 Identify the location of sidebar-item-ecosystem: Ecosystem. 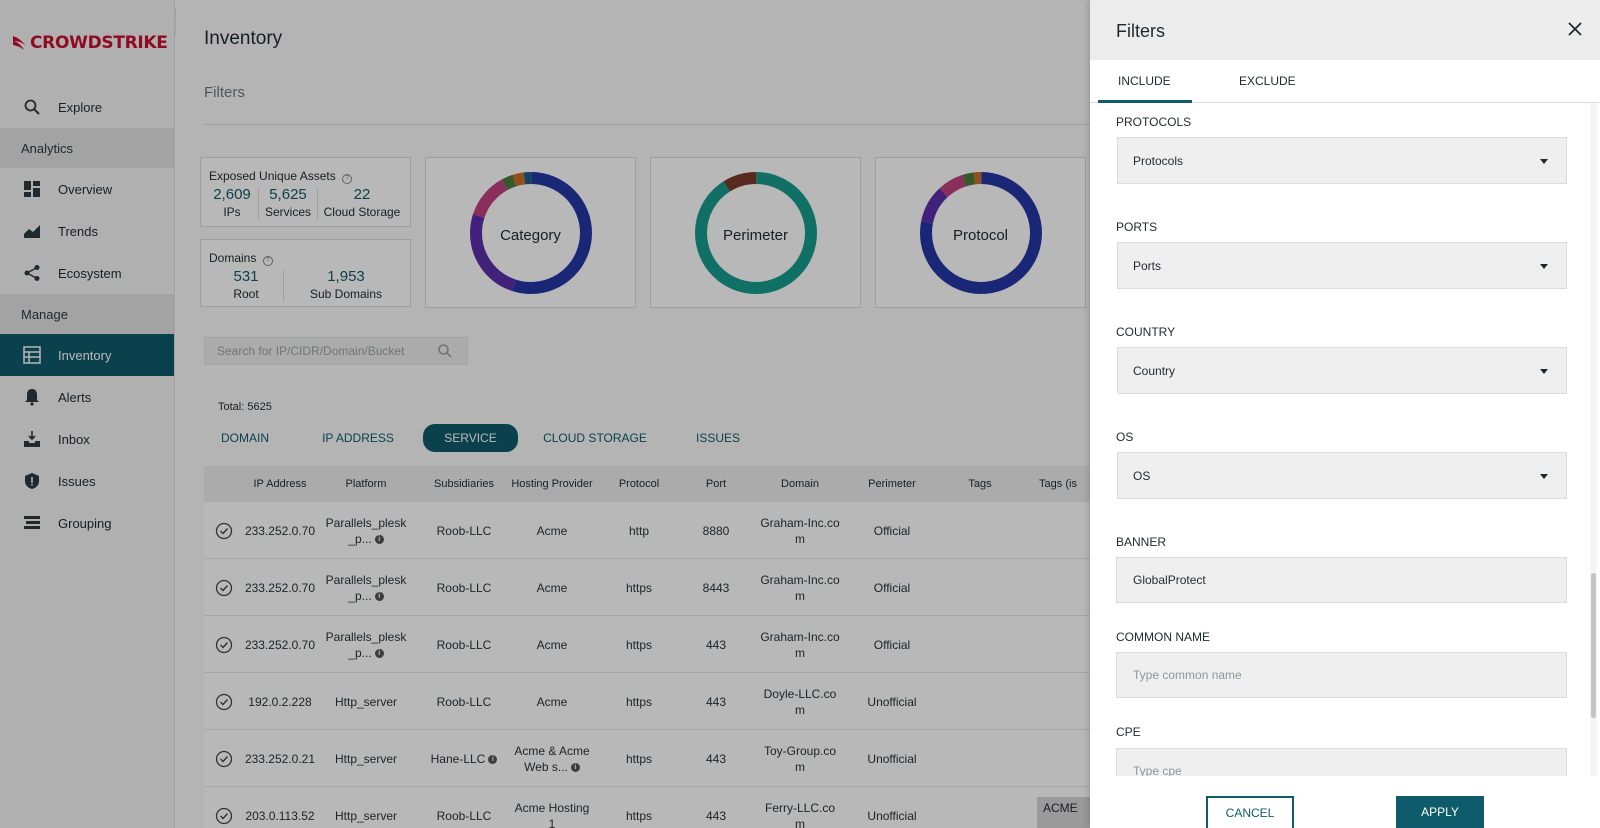
(87, 273).